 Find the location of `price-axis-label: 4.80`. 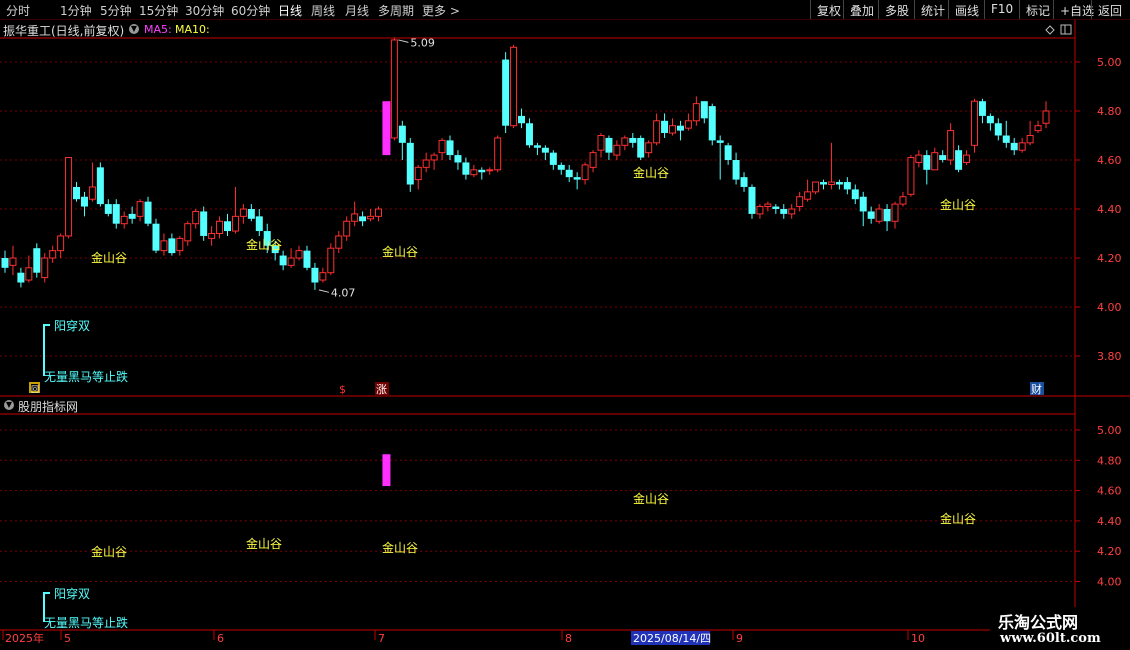

price-axis-label: 4.80 is located at coordinates (1109, 111).